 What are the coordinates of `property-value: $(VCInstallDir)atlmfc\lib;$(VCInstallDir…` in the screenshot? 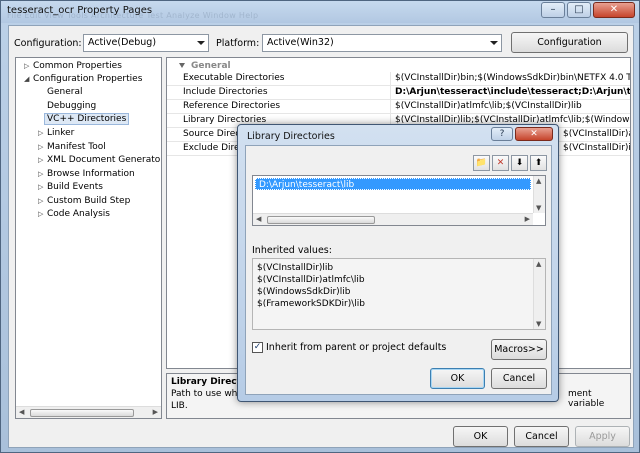 It's located at (488, 106).